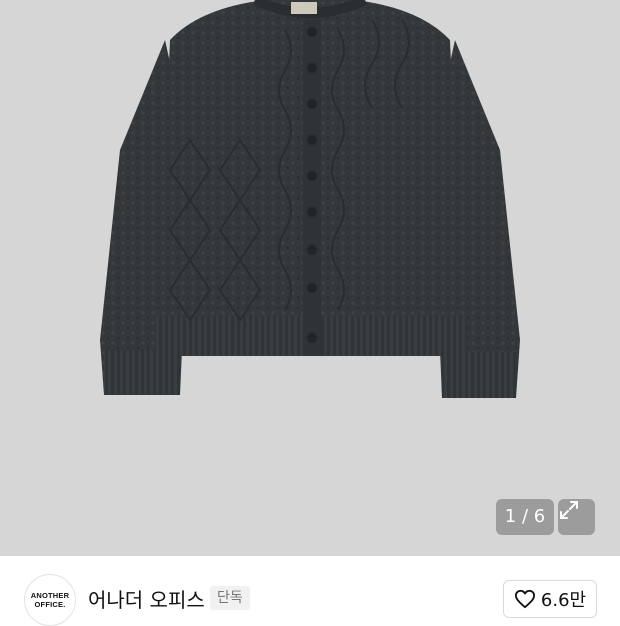 Image resolution: width=620 pixels, height=626 pixels. What do you see at coordinates (525, 517) in the screenshot?
I see `gallery-counter: 1 / 6` at bounding box center [525, 517].